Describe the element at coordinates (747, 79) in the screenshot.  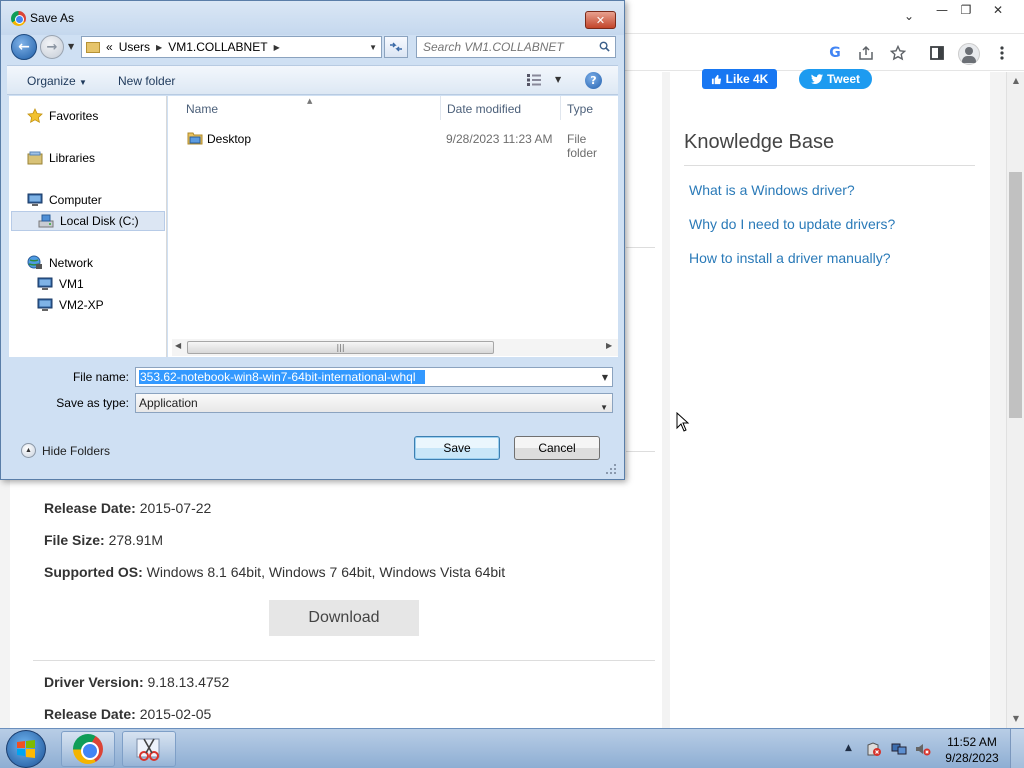
I see `like-label: Like 4K` at that location.